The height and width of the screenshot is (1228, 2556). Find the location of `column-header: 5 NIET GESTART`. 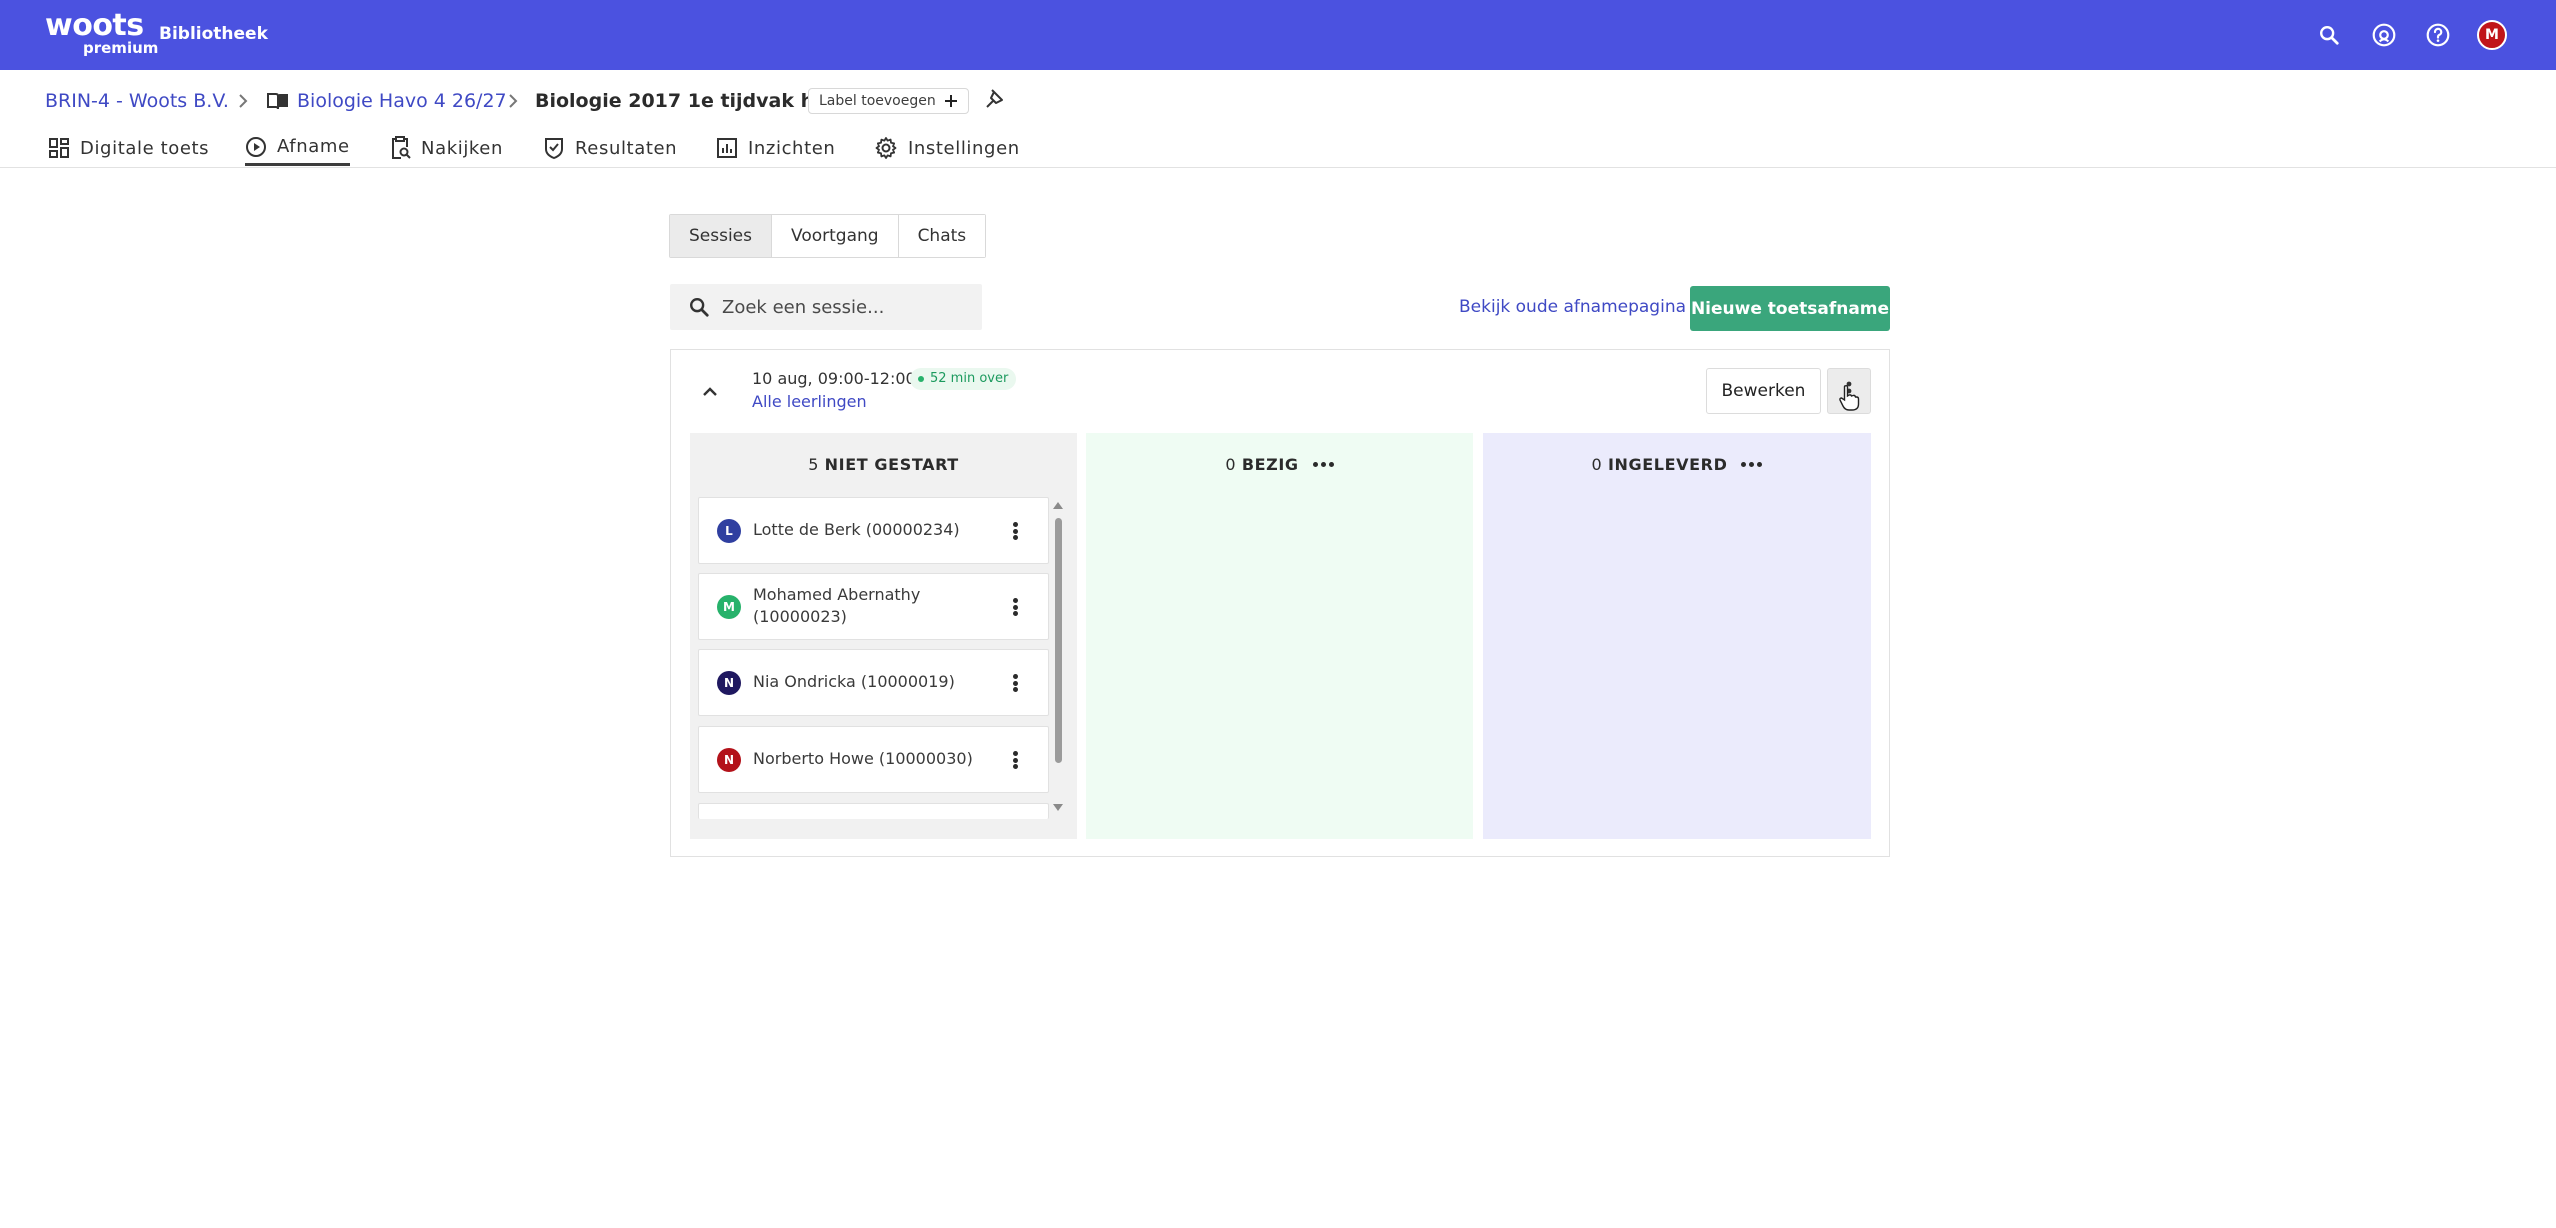

column-header: 5 NIET GESTART is located at coordinates (883, 464).